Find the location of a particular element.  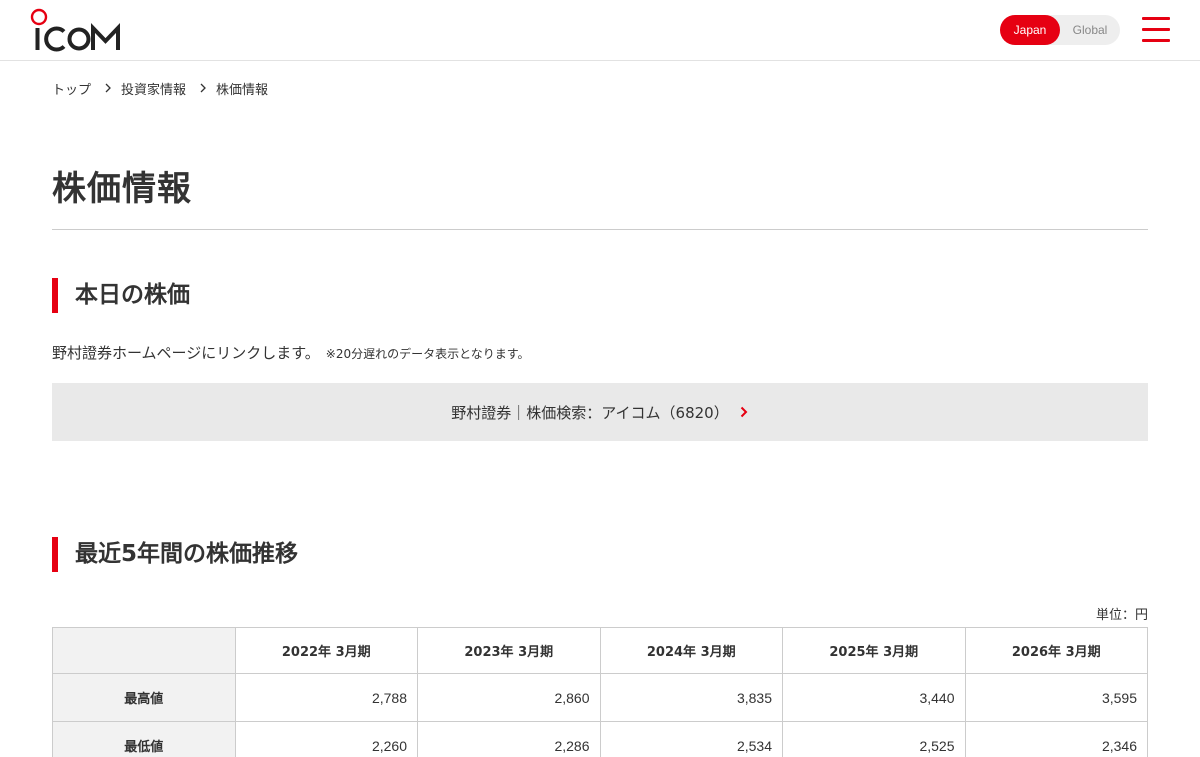

table-cell: 2,860 is located at coordinates (509, 697).